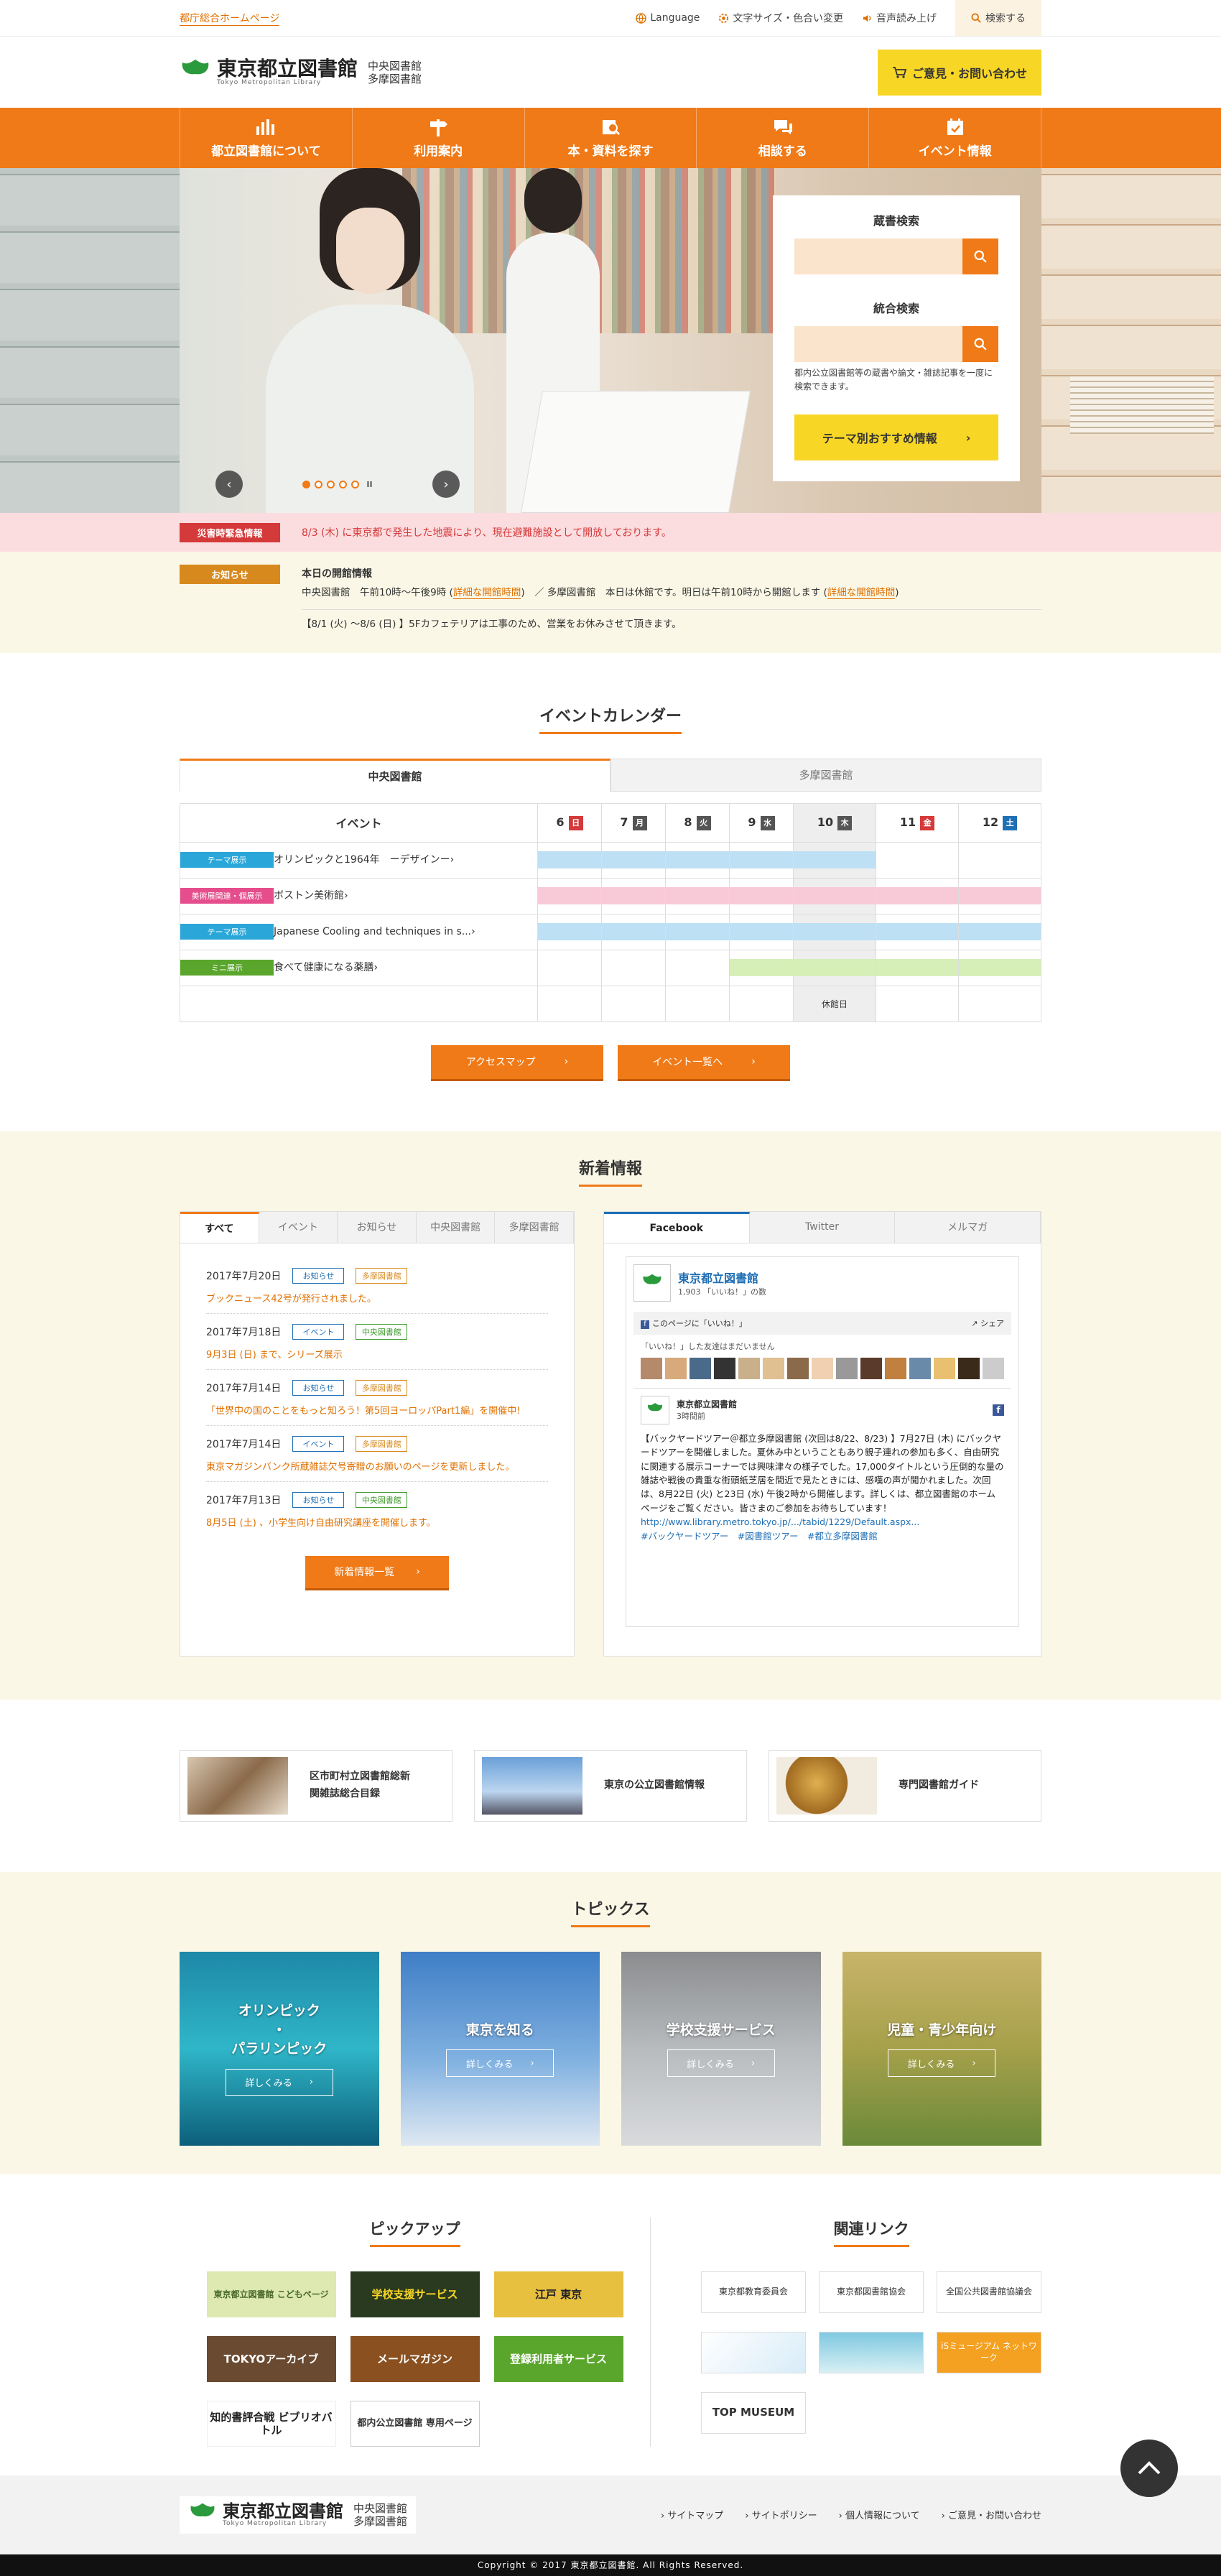 The image size is (1221, 2576). Describe the element at coordinates (834, 931) in the screenshot. I see `calendar-day-cell` at that location.